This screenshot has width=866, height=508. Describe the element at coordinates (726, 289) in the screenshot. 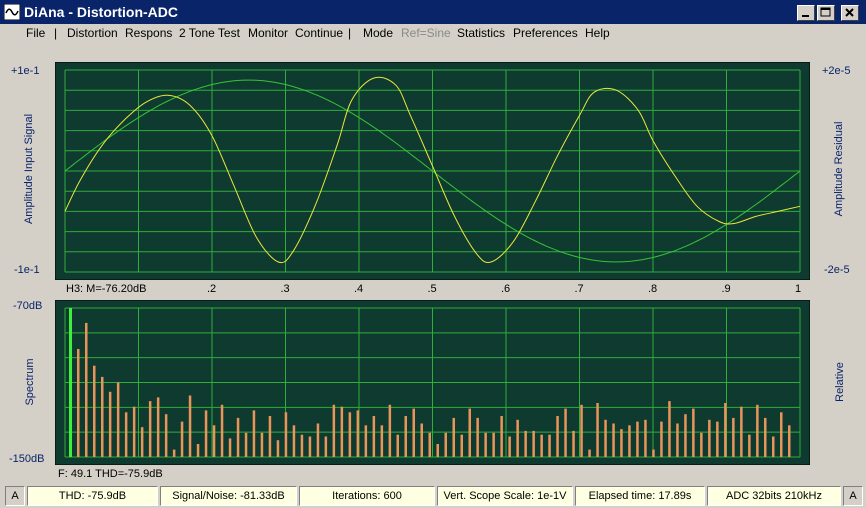

I see `x-tick-label: .9` at that location.